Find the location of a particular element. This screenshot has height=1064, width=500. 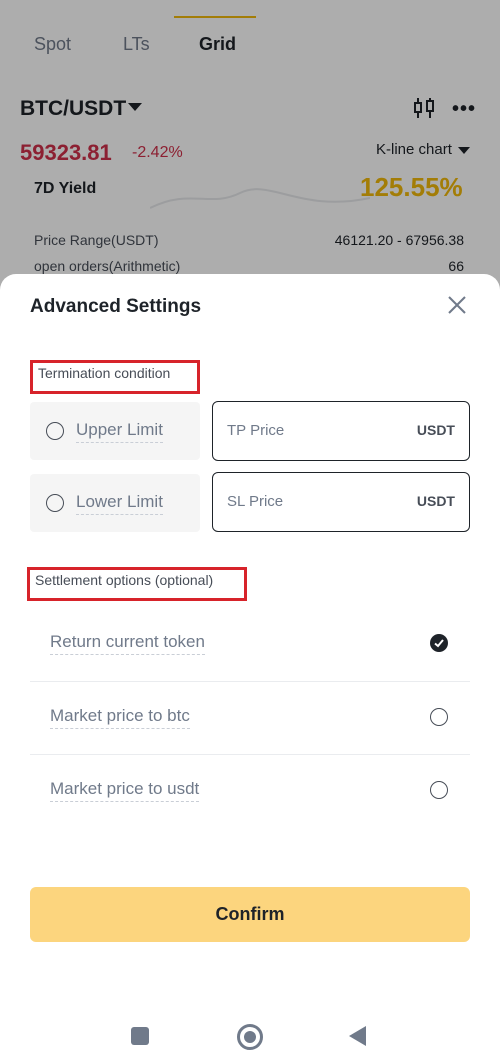

recent-apps-icon is located at coordinates (140, 1036).